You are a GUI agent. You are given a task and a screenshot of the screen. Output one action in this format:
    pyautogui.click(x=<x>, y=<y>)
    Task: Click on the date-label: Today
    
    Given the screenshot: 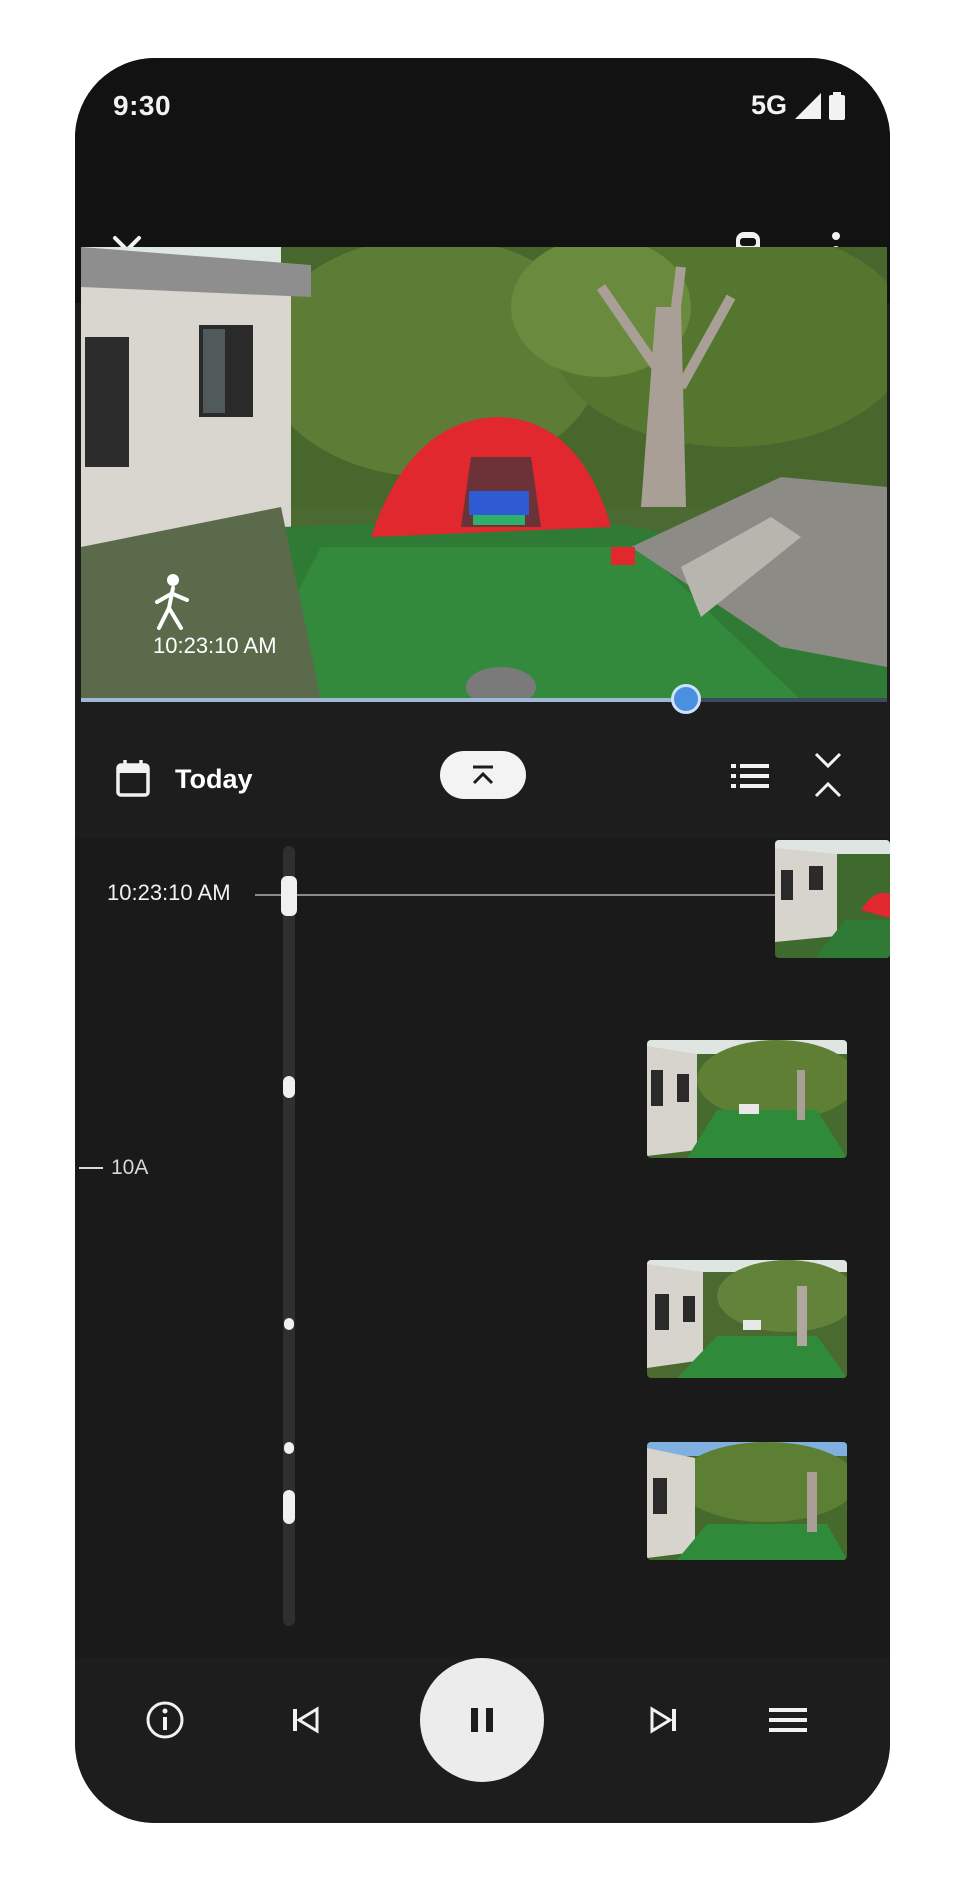 What is the action you would take?
    pyautogui.click(x=214, y=779)
    